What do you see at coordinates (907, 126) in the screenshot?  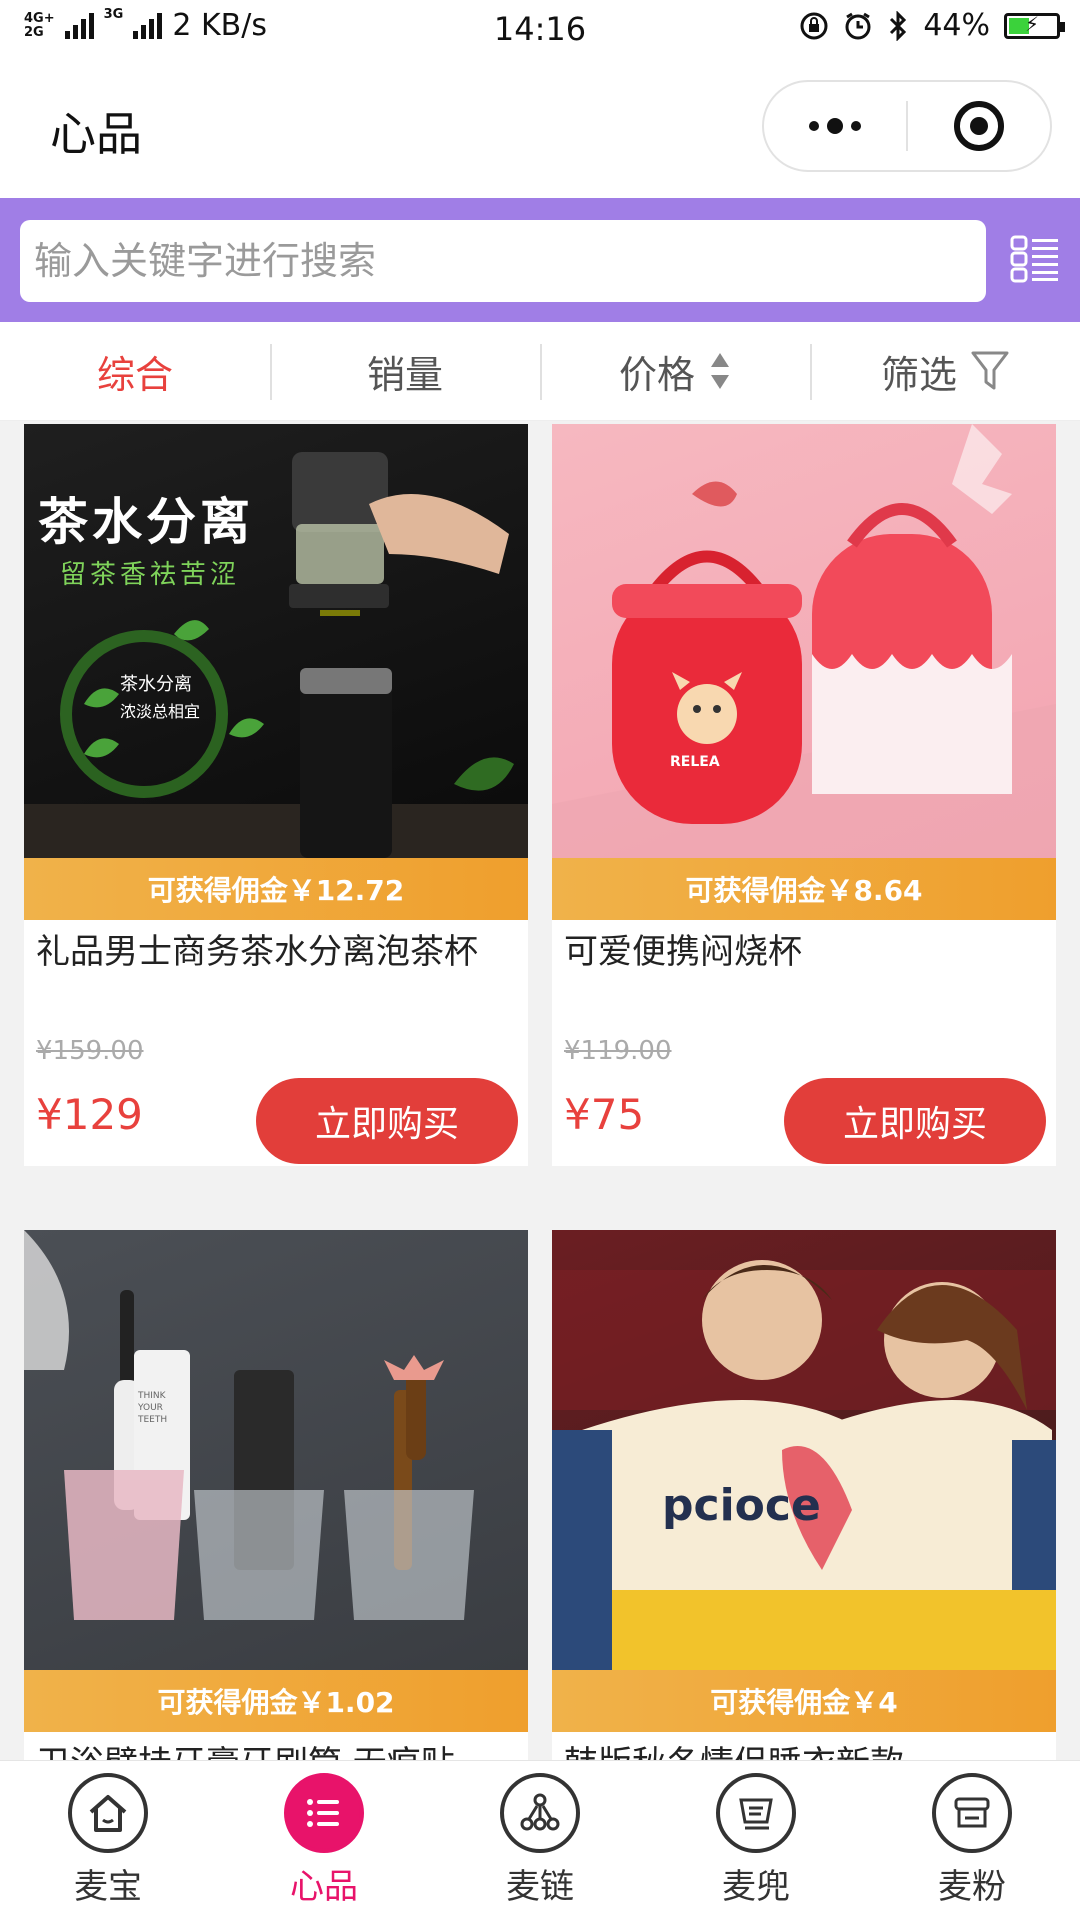 I see `miniprogram-capsule` at bounding box center [907, 126].